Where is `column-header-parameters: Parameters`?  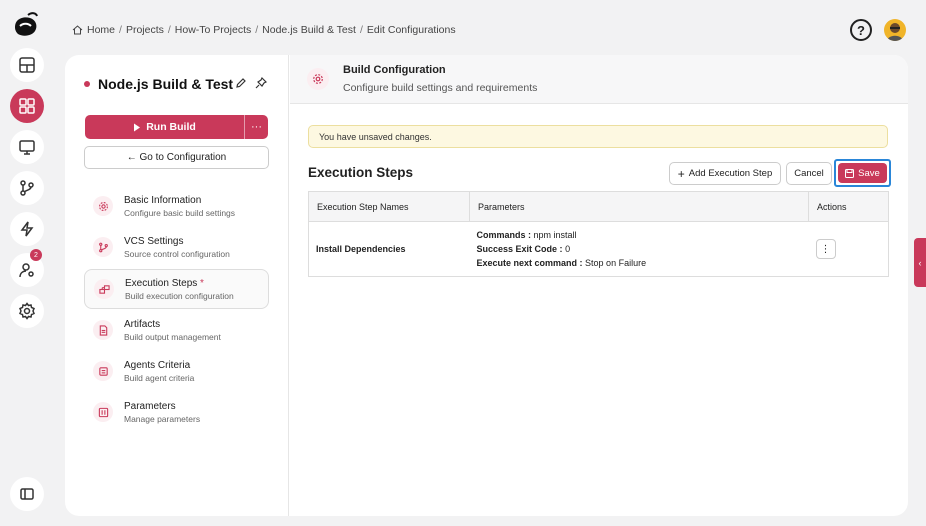 column-header-parameters: Parameters is located at coordinates (639, 206).